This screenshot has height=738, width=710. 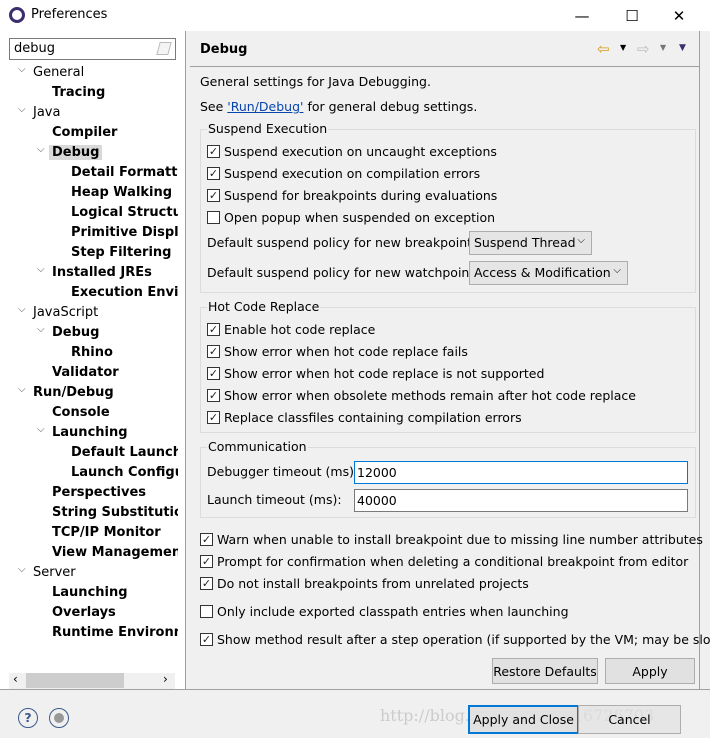 What do you see at coordinates (121, 253) in the screenshot?
I see `tree-item: Step Filtering` at bounding box center [121, 253].